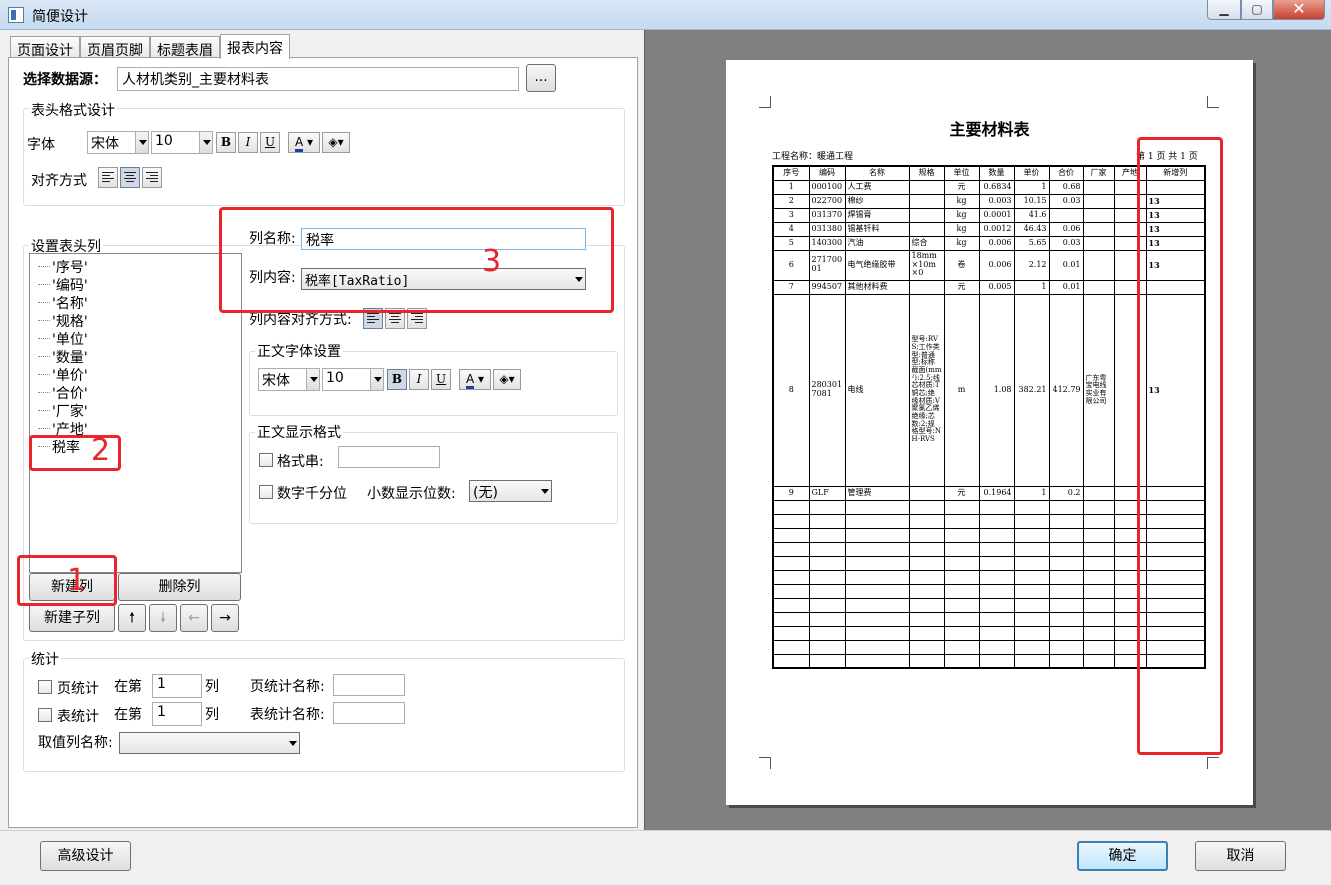  What do you see at coordinates (877, 173) in the screenshot?
I see `report-header-cell: 名称` at bounding box center [877, 173].